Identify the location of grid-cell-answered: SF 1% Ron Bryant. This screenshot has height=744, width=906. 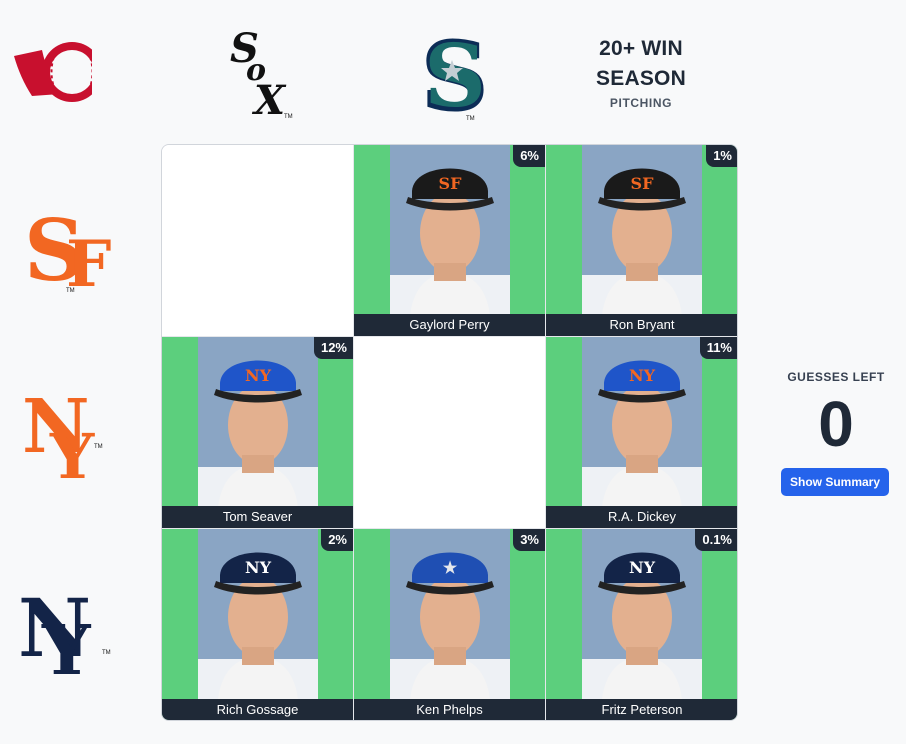
(641, 241).